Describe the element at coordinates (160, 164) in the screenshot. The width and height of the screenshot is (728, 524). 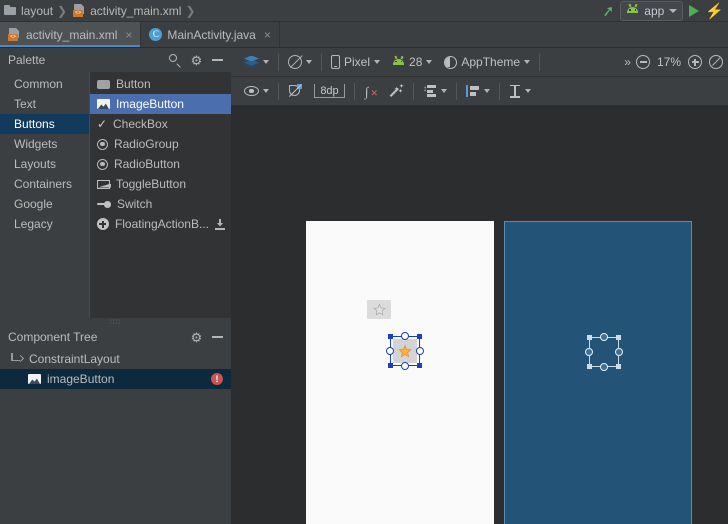
I see `palette-item-radiobutton: RadioButton` at that location.